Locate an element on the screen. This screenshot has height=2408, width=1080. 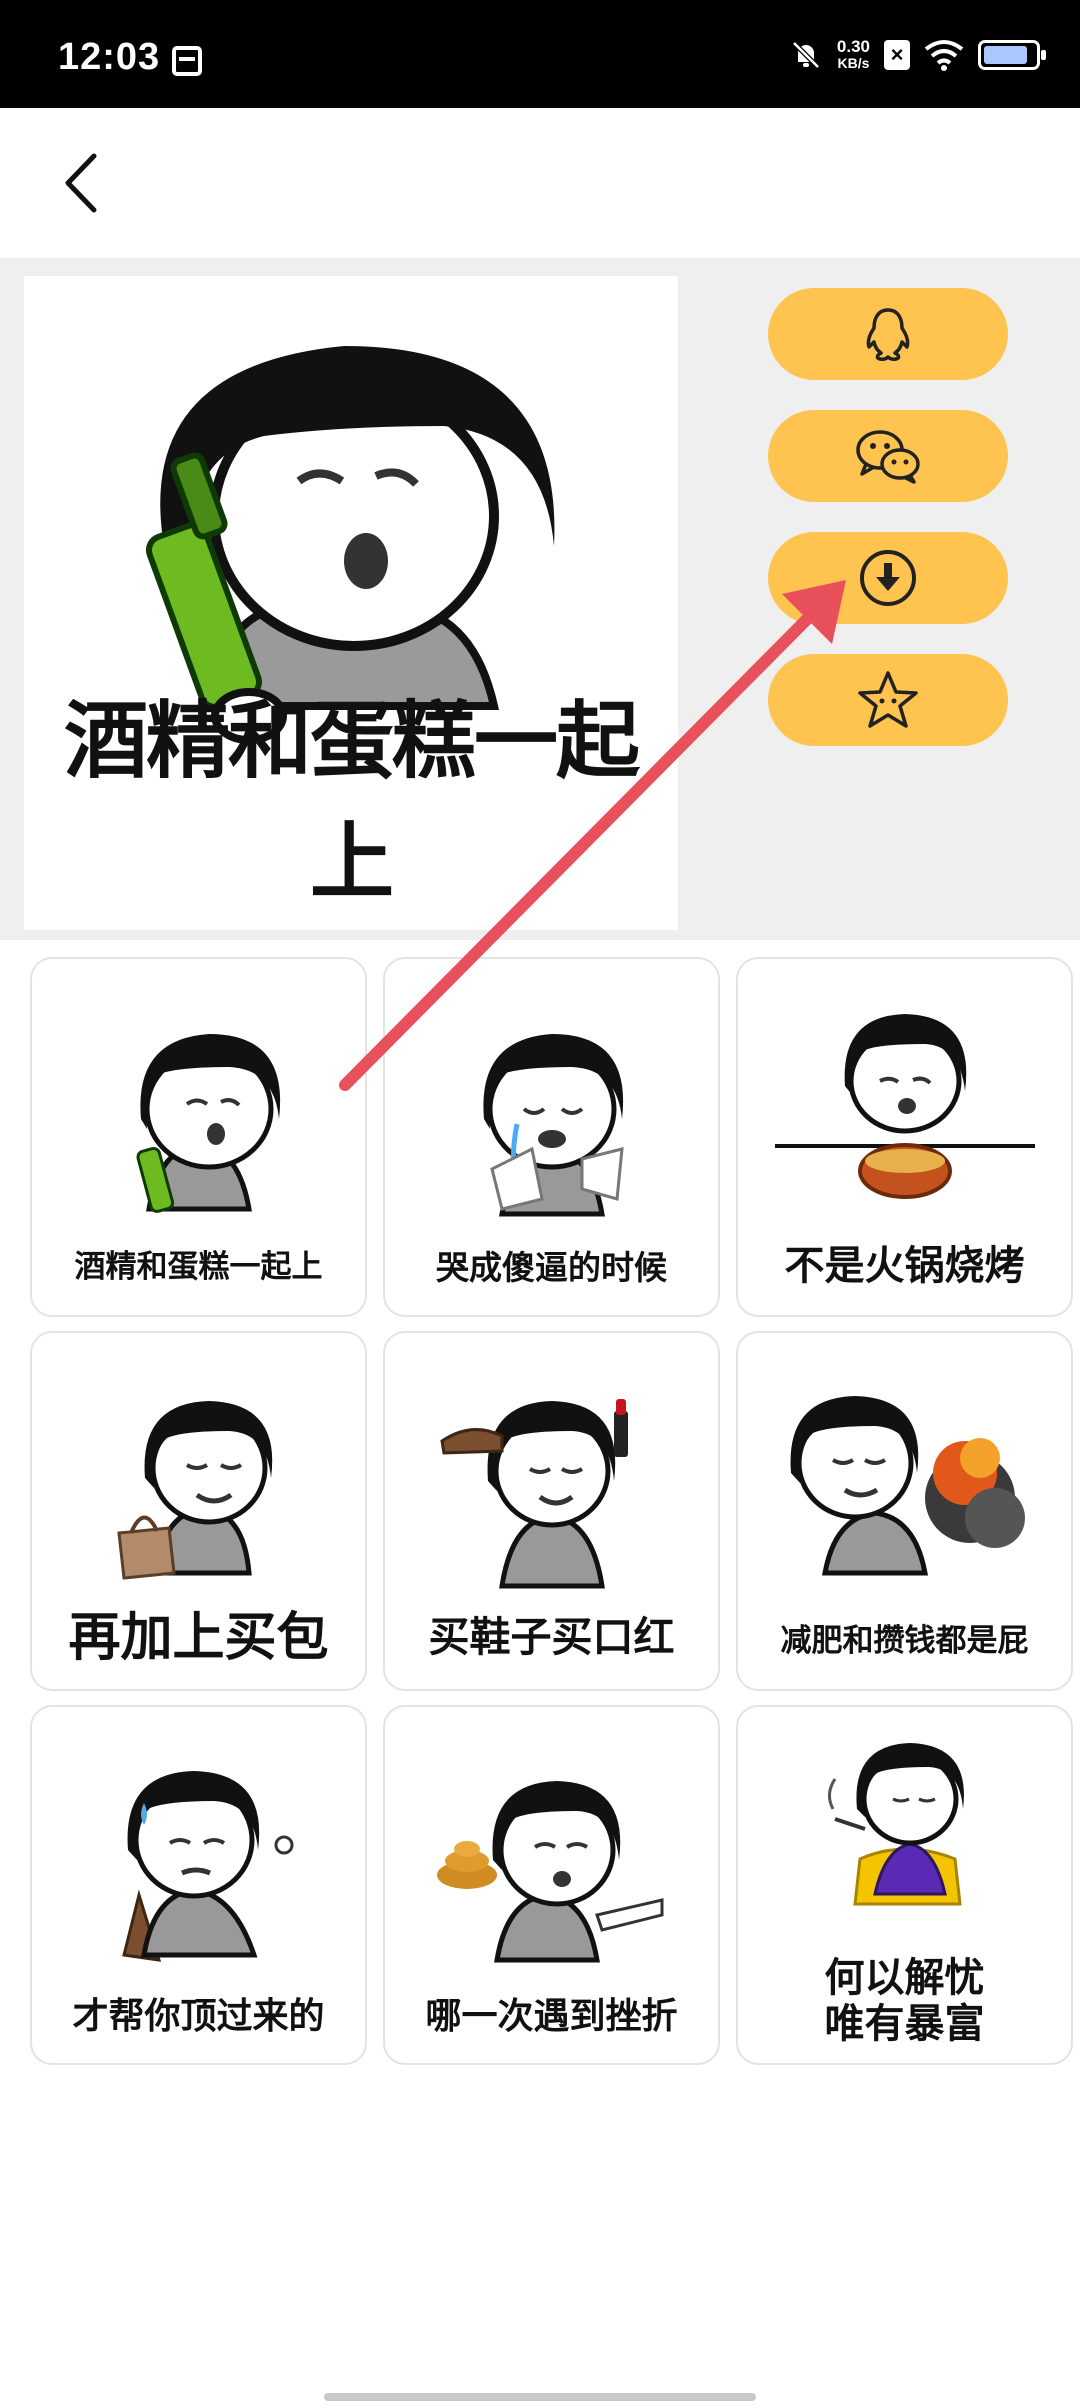
sticker-caption: 酒精和蛋糕一起上 is located at coordinates (198, 1266).